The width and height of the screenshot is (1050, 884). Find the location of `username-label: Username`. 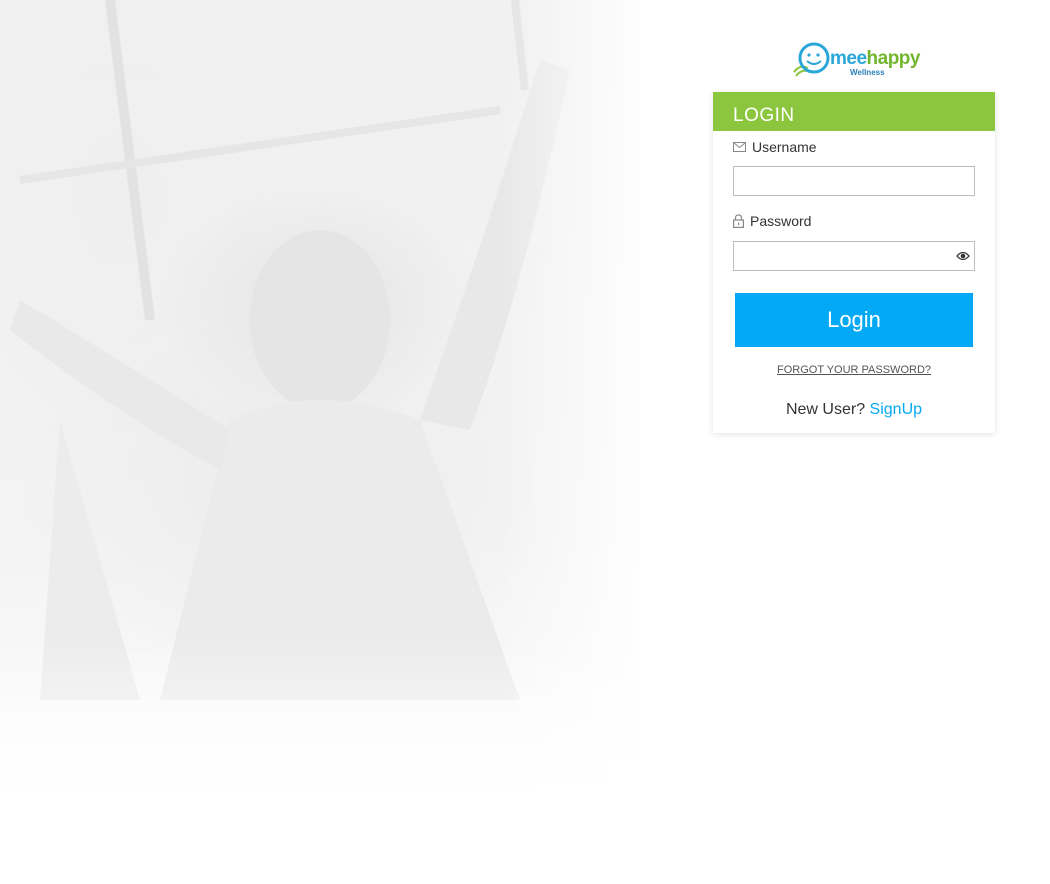

username-label: Username is located at coordinates (784, 147).